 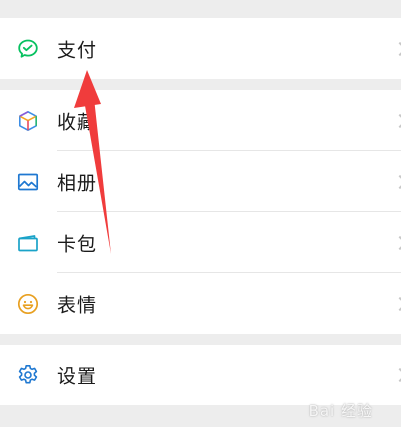 I want to click on top-spacer, so click(x=200, y=9).